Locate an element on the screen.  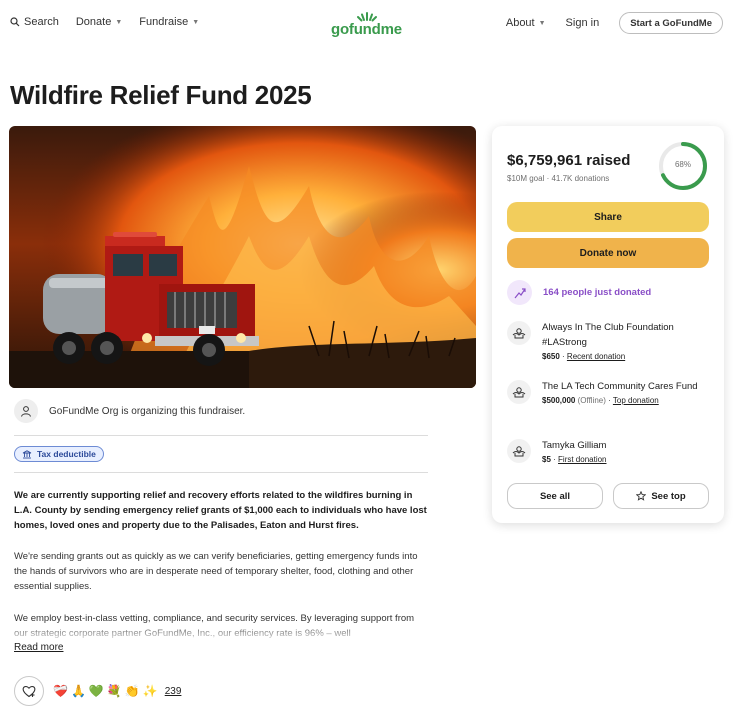
donation-amount: $650 is located at coordinates (551, 356).